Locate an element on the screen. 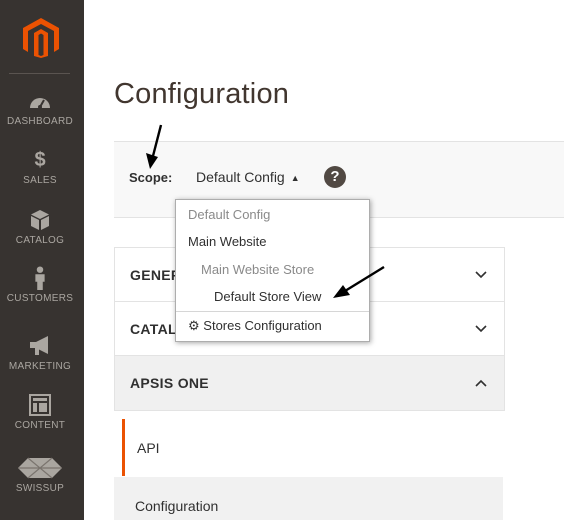 This screenshot has width=564, height=520. sidebar-item-label: SALES is located at coordinates (40, 180).